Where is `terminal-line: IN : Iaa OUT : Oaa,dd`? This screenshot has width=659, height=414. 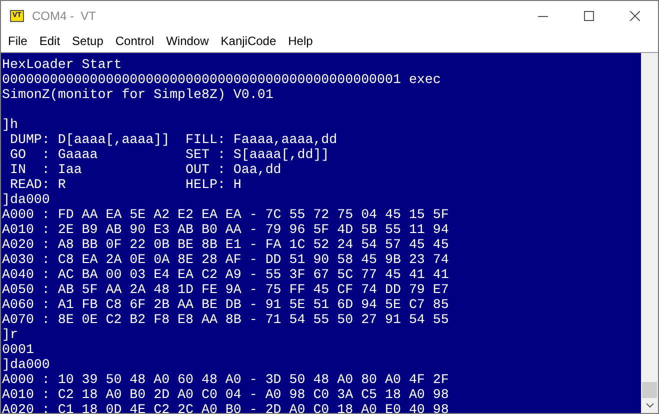 terminal-line: IN : Iaa OUT : Oaa,dd is located at coordinates (145, 169).